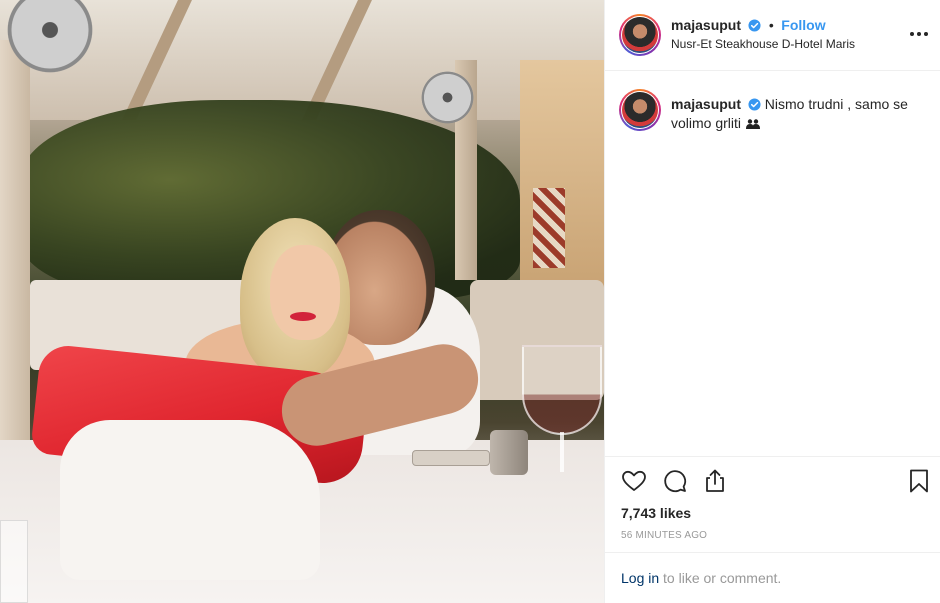 The height and width of the screenshot is (603, 940). I want to click on more-options-icon, so click(919, 34).